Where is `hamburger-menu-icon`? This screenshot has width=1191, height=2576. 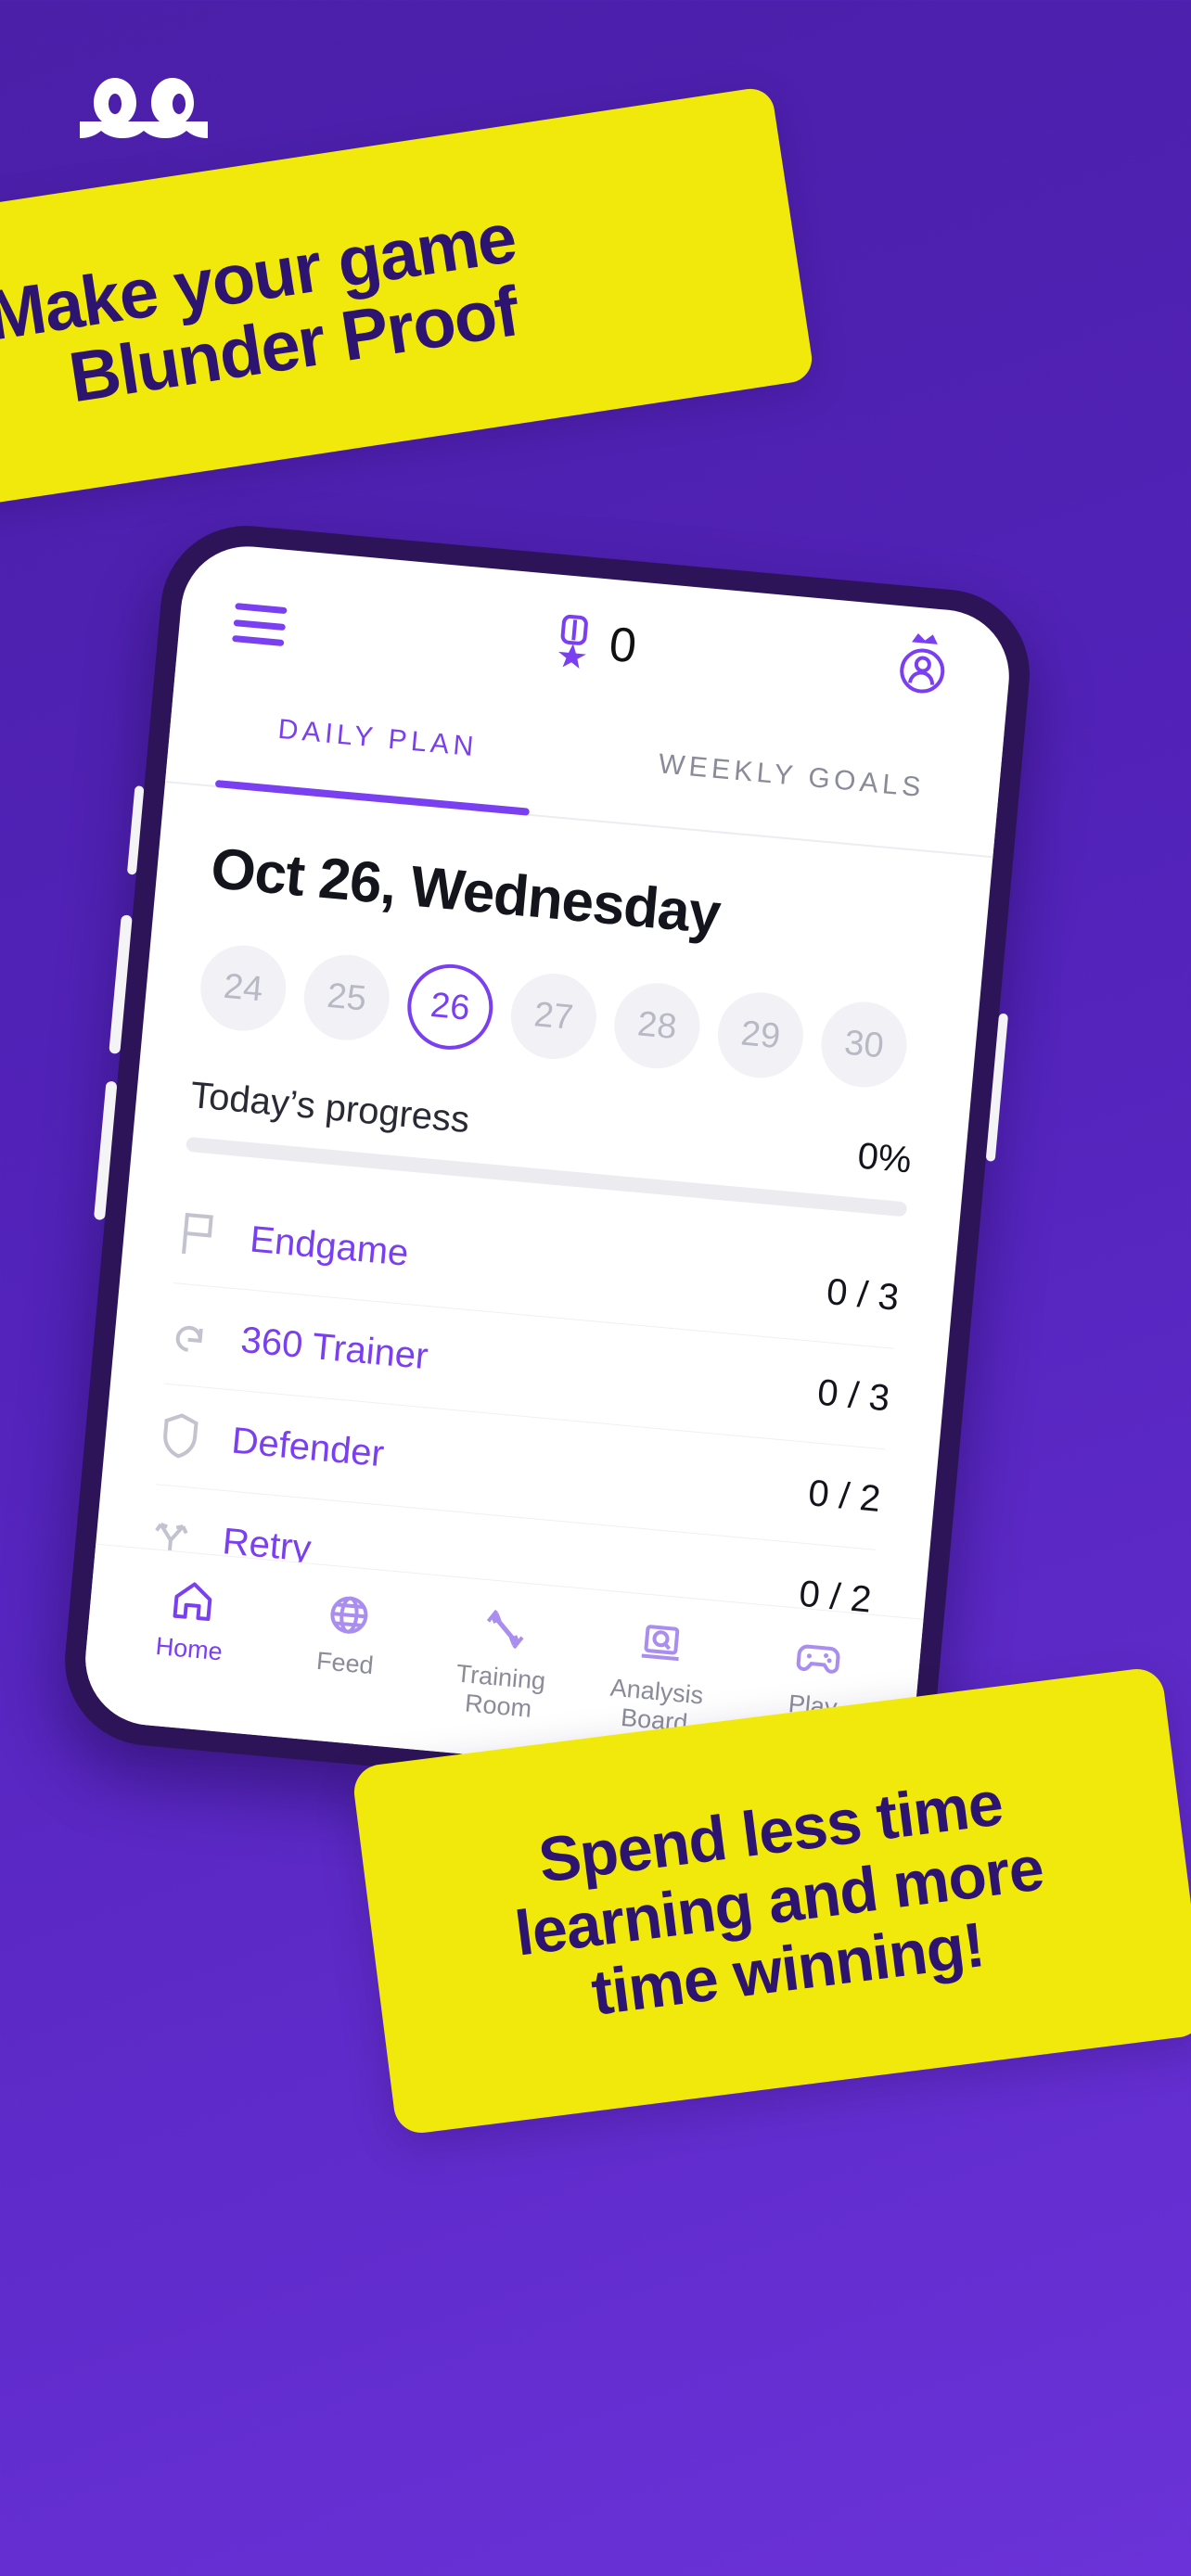
hamburger-menu-icon is located at coordinates (260, 625).